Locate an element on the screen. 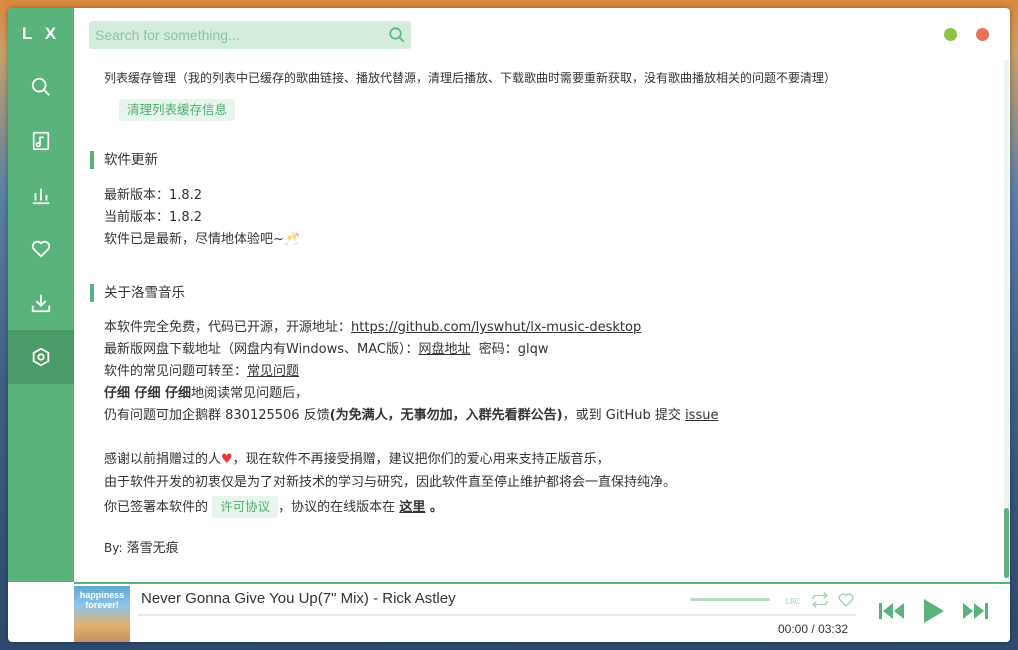  thanks-text: 感谢以前捐赠过的人 is located at coordinates (163, 459).